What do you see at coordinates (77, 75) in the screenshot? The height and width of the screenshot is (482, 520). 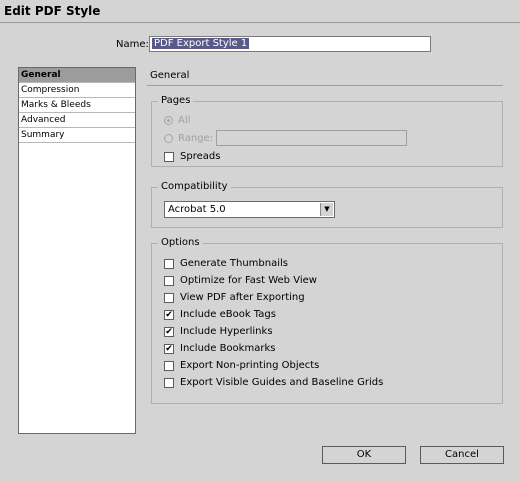 I see `sidebar-item-general: General` at bounding box center [77, 75].